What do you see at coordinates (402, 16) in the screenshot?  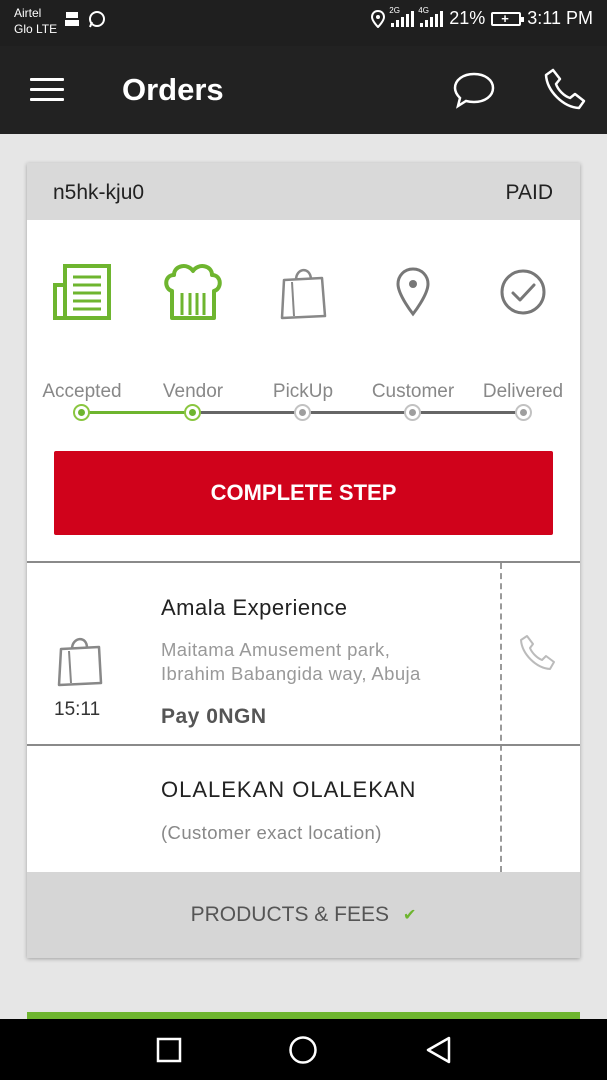 I see `signal-icon: 2G` at bounding box center [402, 16].